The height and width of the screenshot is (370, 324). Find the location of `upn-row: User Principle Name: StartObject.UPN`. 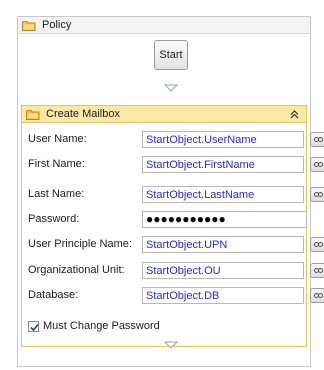

upn-row: User Principle Name: StartObject.UPN is located at coordinates (176, 244).